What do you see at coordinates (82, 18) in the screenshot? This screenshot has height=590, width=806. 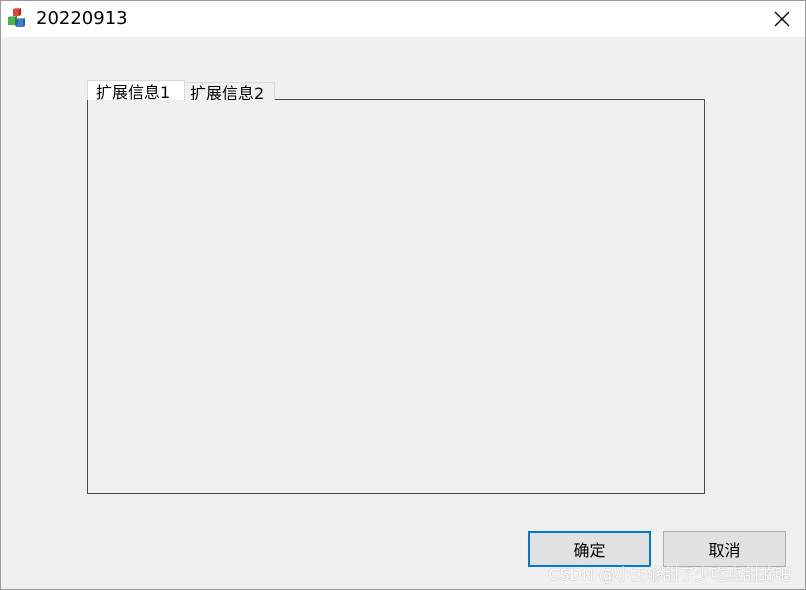 I see `window-title: 20220913` at bounding box center [82, 18].